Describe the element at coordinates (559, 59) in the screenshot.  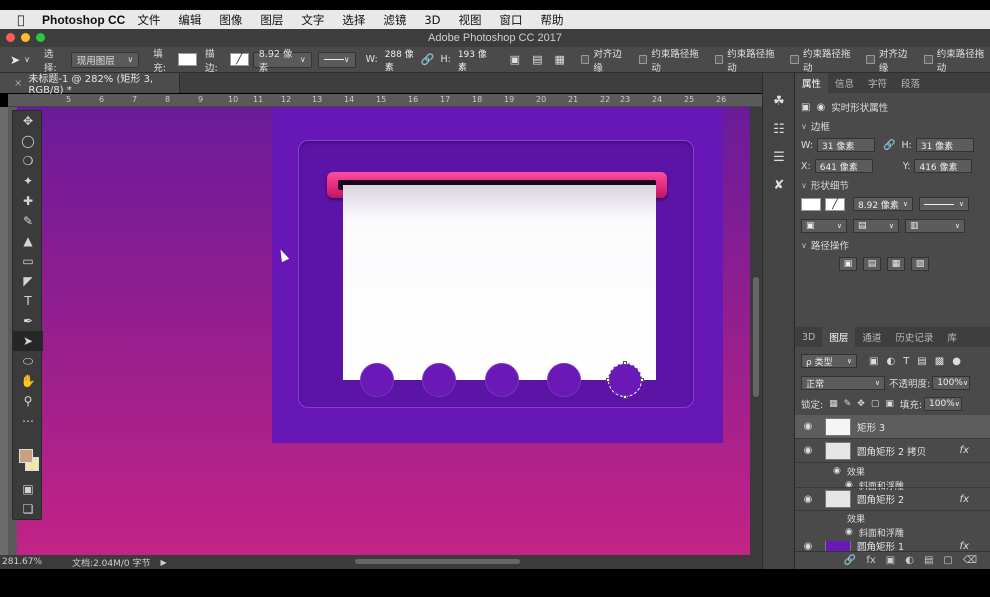
I see `path-arrangement-icon: ▦` at that location.